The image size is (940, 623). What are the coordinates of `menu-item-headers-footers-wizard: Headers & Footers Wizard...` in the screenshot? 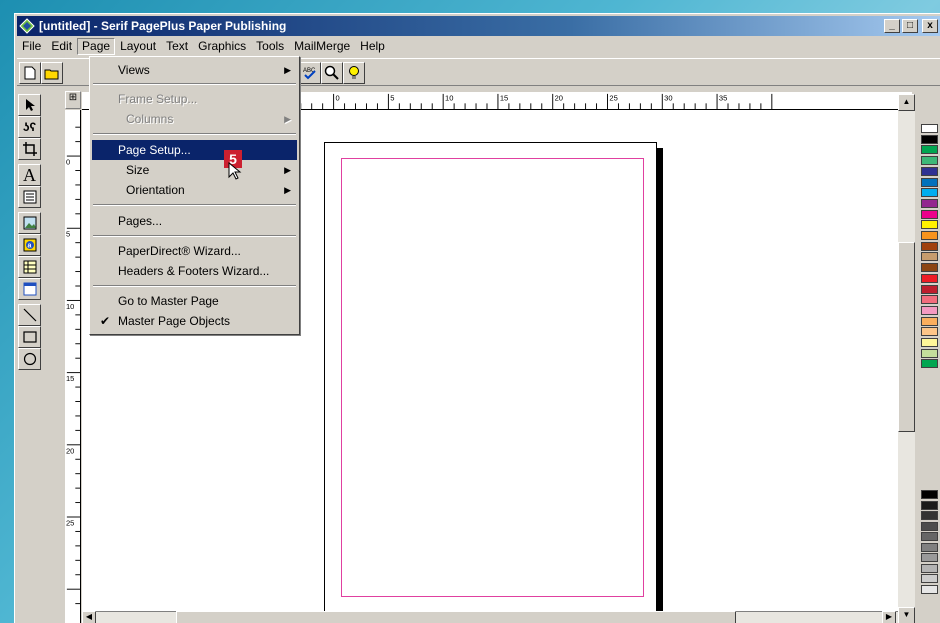 It's located at (194, 271).